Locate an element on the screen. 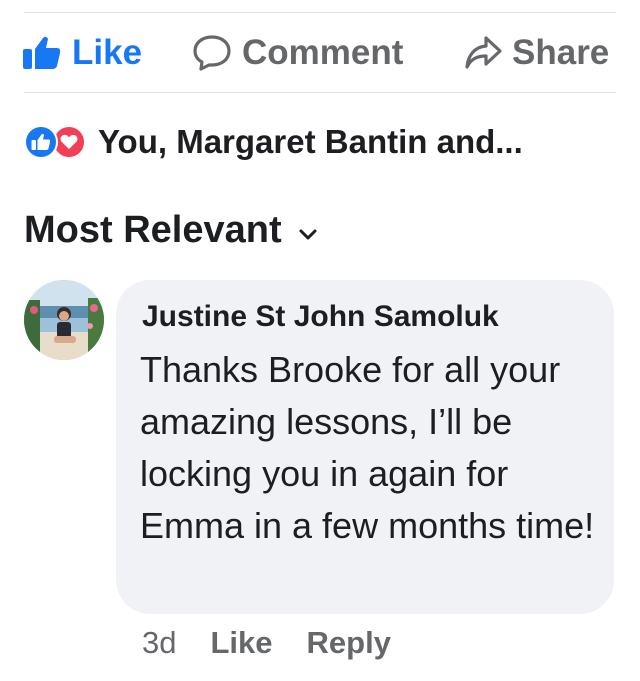 Image resolution: width=640 pixels, height=681 pixels. like-label: Like is located at coordinates (107, 52).